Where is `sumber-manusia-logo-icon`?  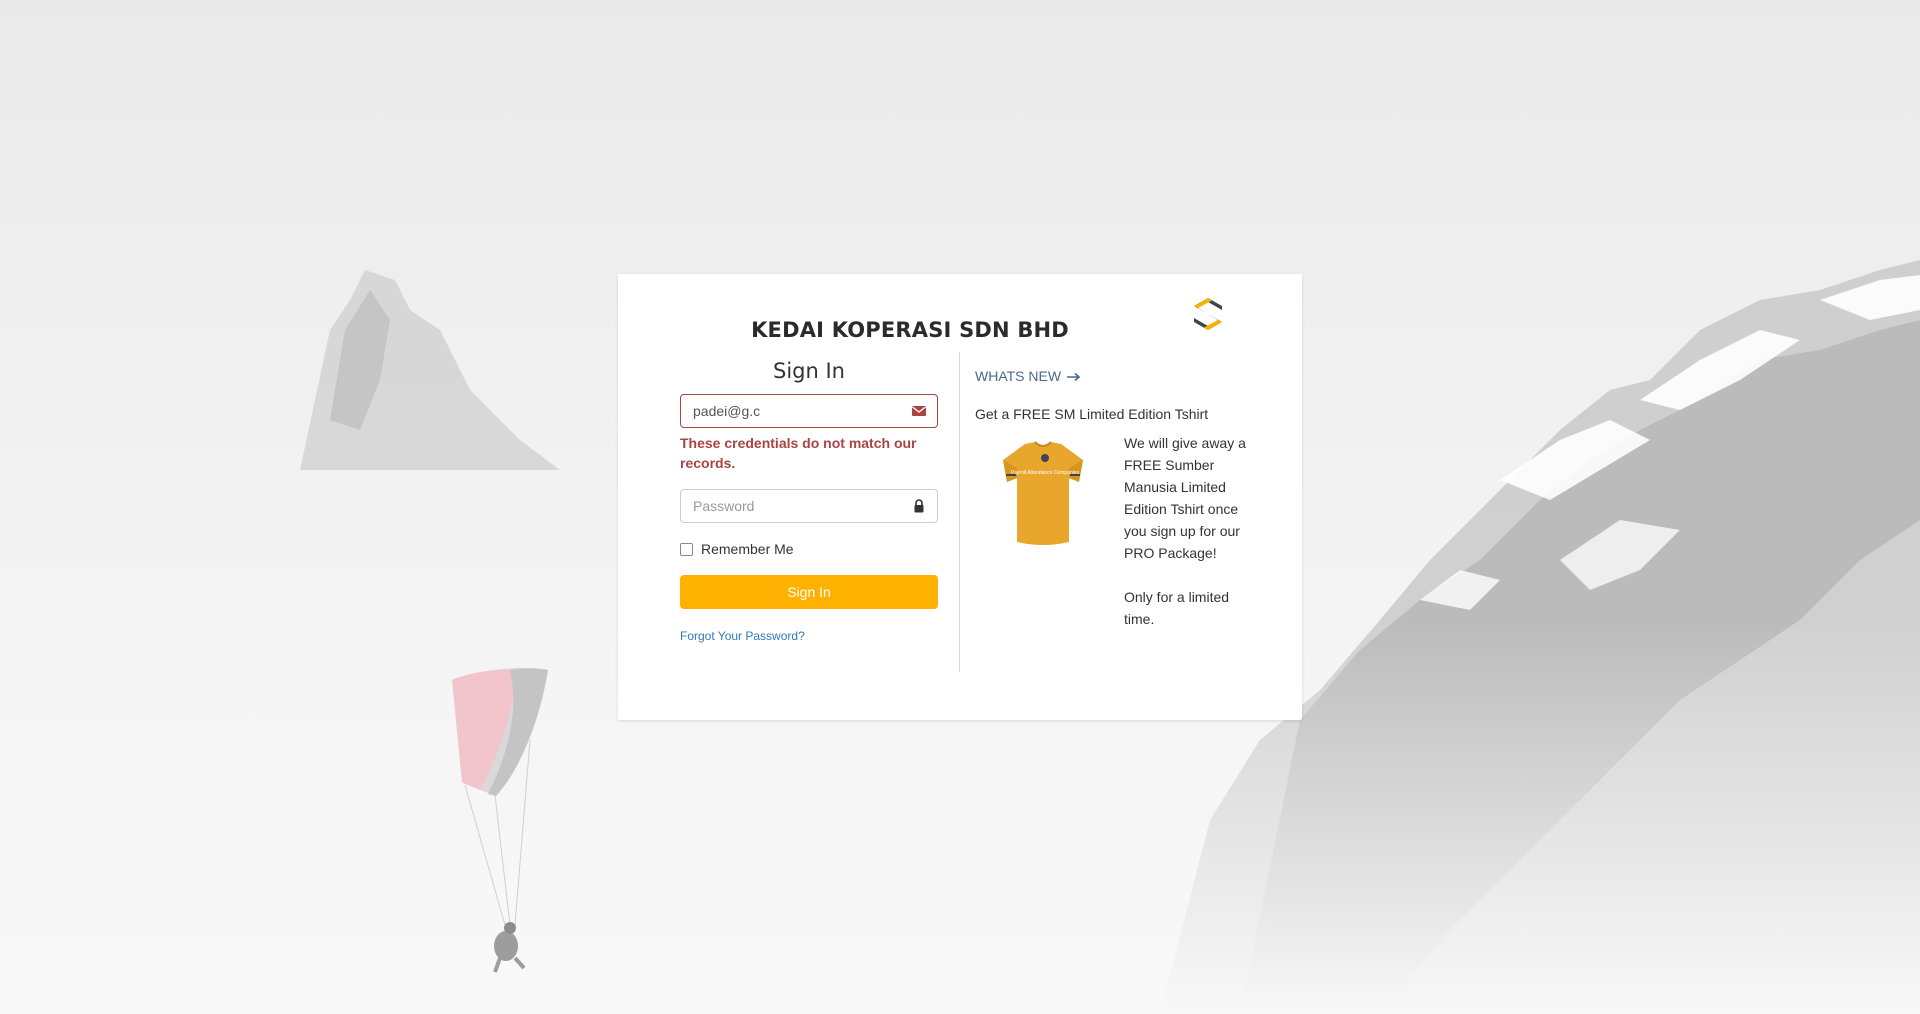 sumber-manusia-logo-icon is located at coordinates (1208, 314).